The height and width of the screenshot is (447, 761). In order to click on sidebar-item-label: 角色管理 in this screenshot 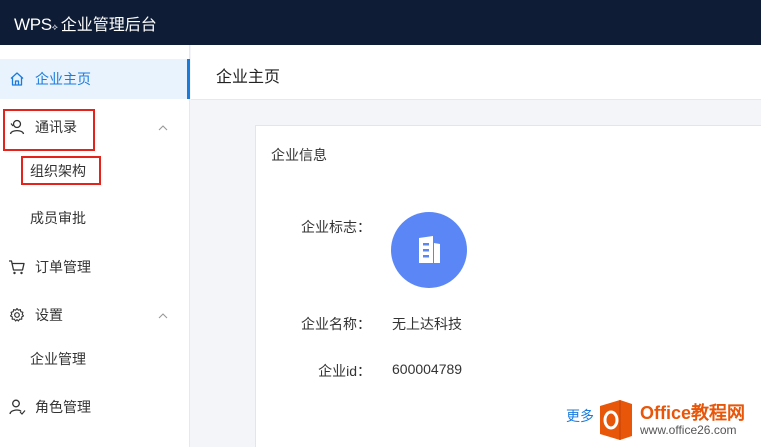, I will do `click(63, 407)`.